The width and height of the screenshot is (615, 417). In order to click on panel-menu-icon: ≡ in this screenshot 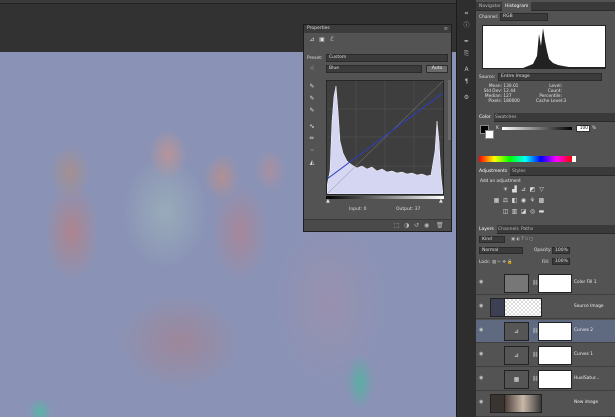, I will do `click(446, 29)`.